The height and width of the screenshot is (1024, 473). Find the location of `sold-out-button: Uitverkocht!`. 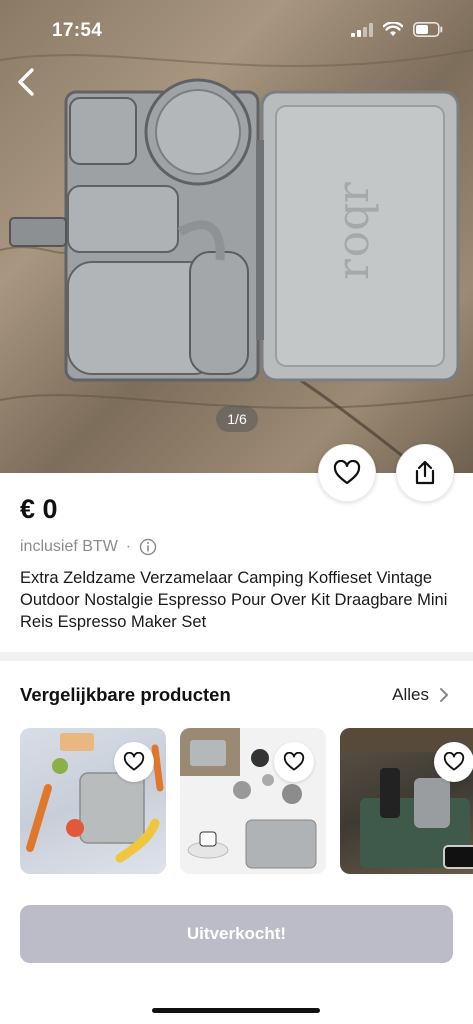

sold-out-button: Uitverkocht! is located at coordinates (236, 934).